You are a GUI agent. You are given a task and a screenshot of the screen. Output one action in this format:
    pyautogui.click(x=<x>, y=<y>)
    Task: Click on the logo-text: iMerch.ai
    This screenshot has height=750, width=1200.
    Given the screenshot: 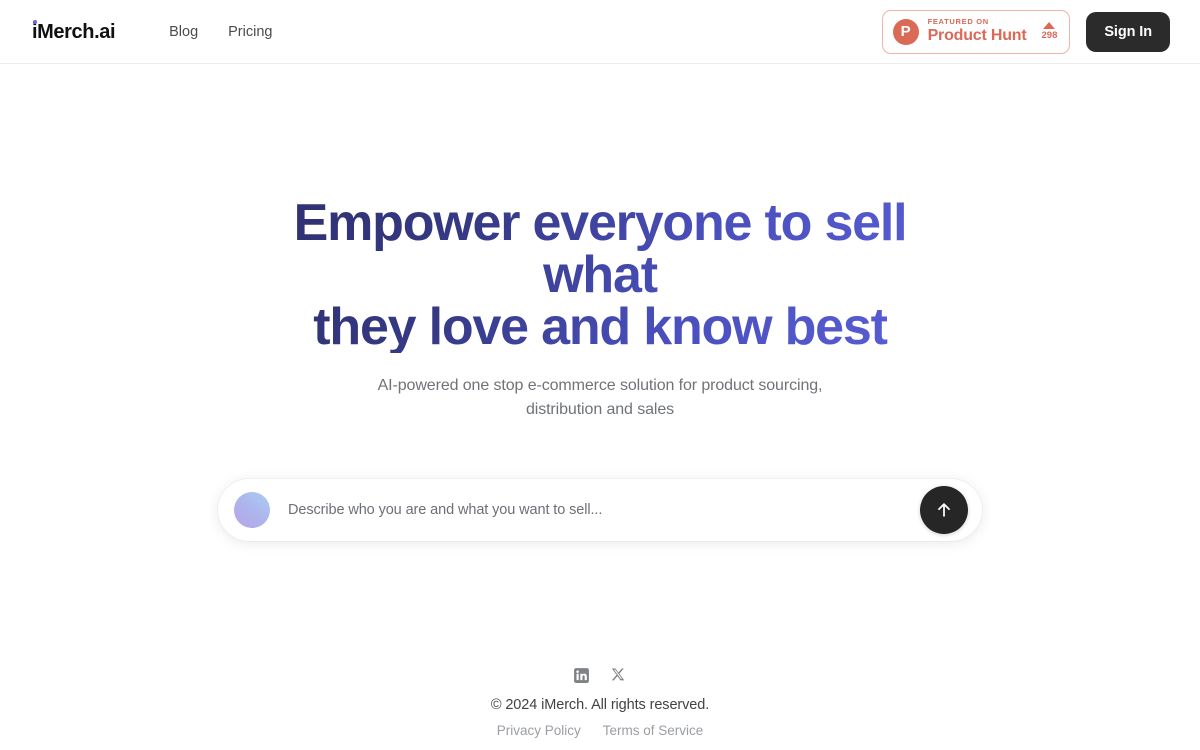 What is the action you would take?
    pyautogui.click(x=74, y=31)
    